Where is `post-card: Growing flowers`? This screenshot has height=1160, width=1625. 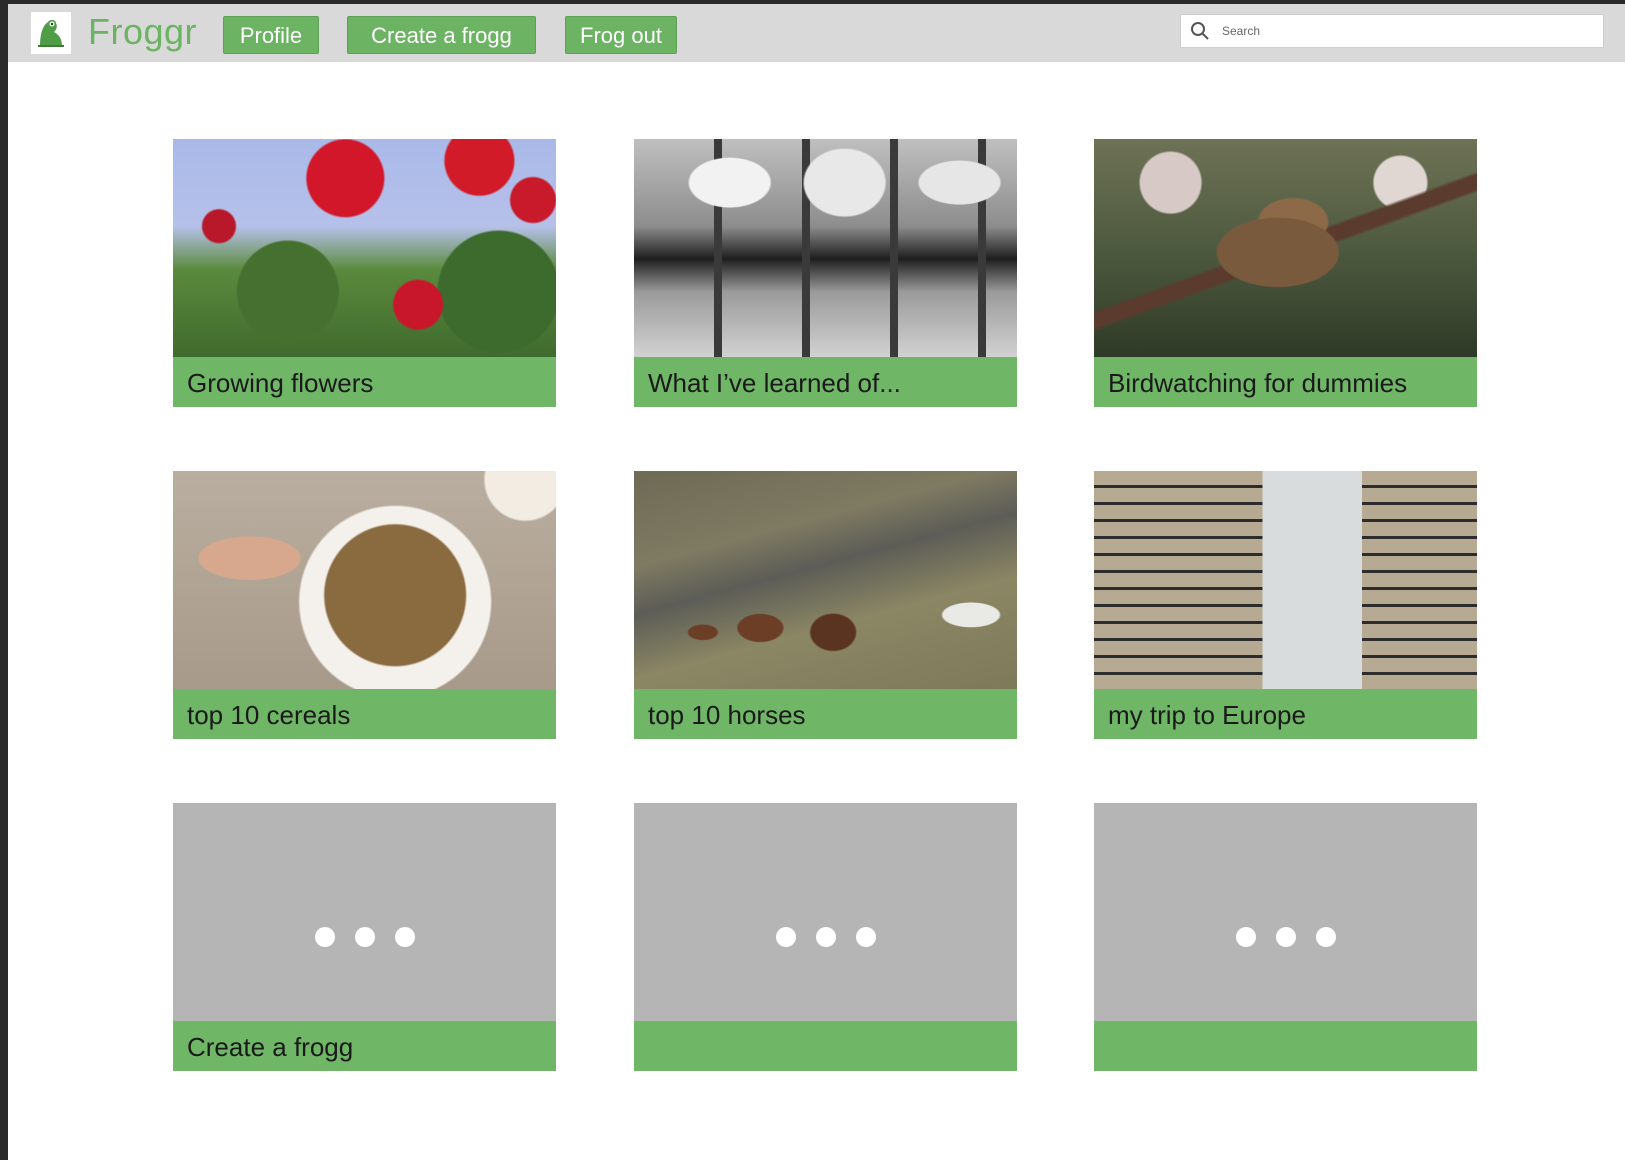
post-card: Growing flowers is located at coordinates (364, 273).